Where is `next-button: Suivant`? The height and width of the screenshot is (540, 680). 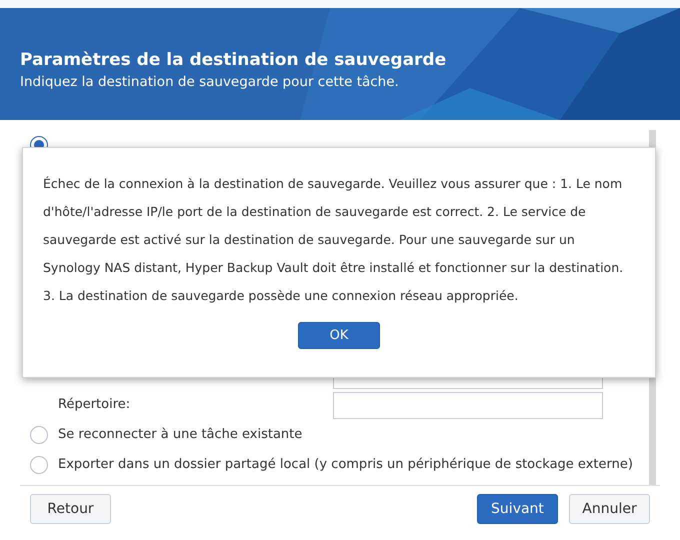
next-button: Suivant is located at coordinates (517, 509).